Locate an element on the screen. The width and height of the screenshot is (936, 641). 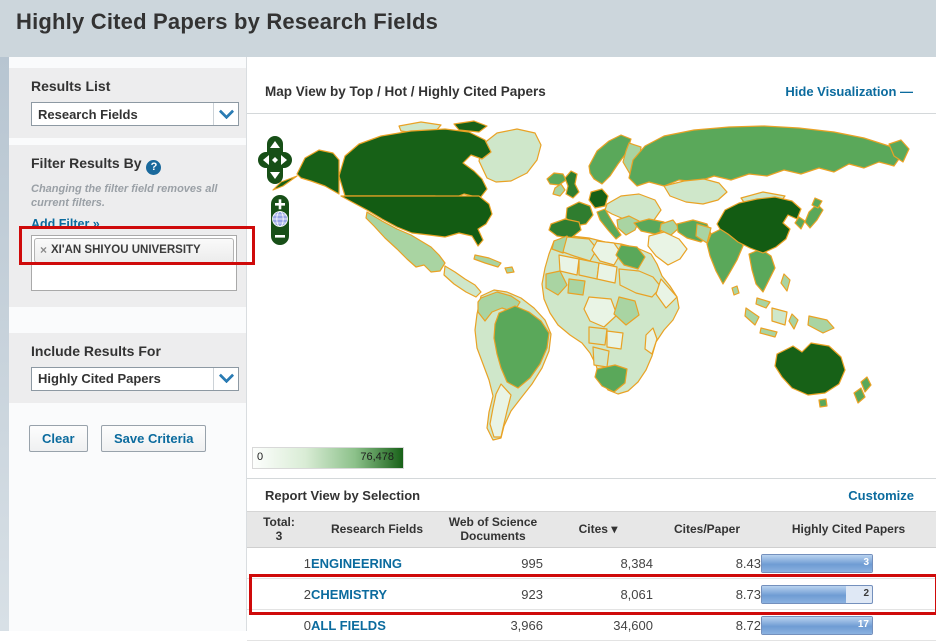
row-hcp-cell: 3 is located at coordinates (848, 563).